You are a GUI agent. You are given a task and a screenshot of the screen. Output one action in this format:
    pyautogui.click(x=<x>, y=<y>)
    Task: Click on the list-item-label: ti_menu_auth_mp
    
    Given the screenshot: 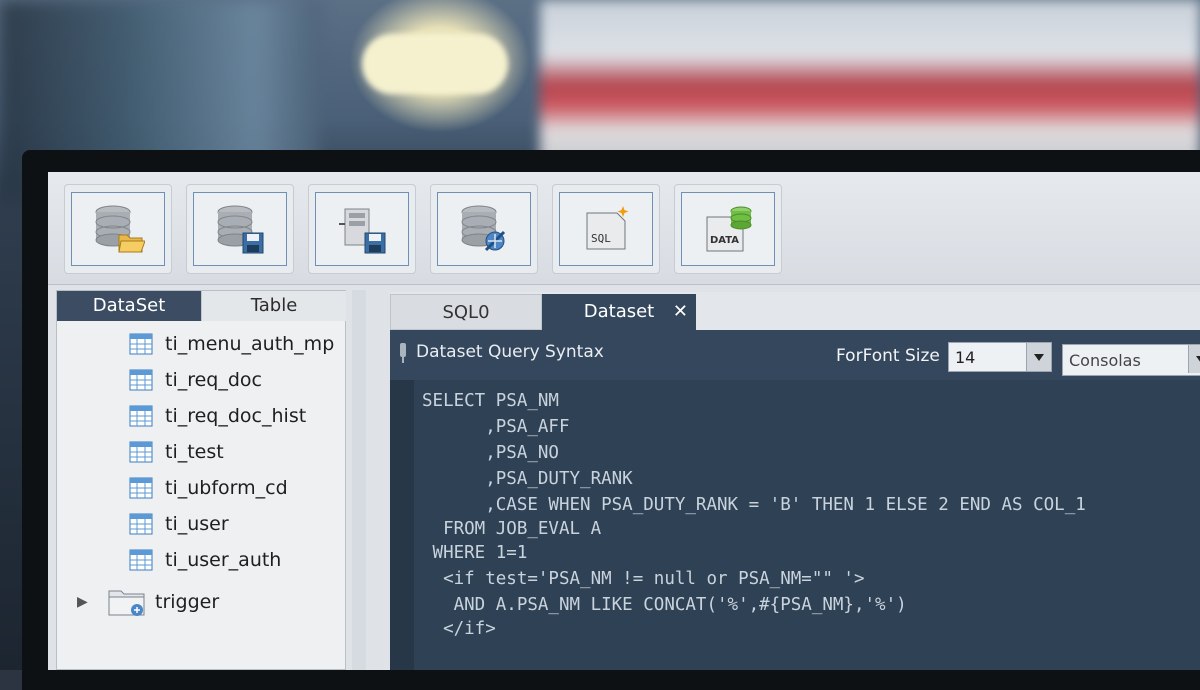 What is the action you would take?
    pyautogui.click(x=250, y=344)
    